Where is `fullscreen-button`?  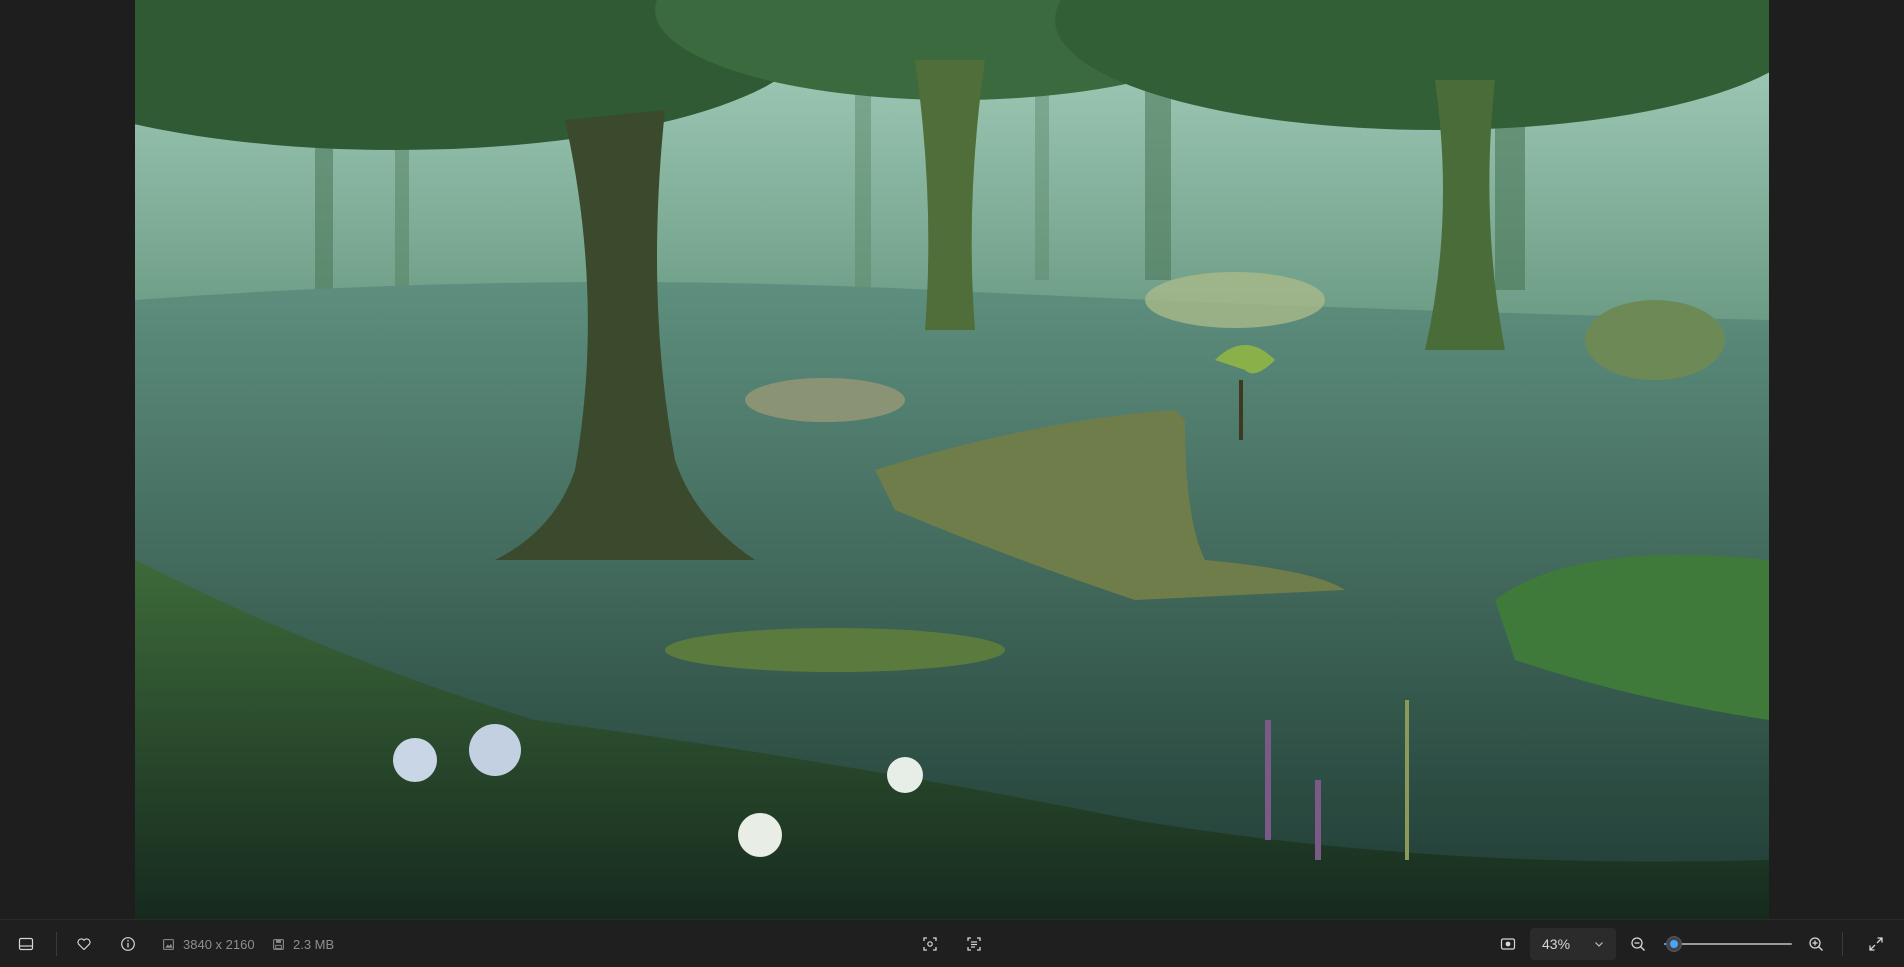 fullscreen-button is located at coordinates (1876, 944).